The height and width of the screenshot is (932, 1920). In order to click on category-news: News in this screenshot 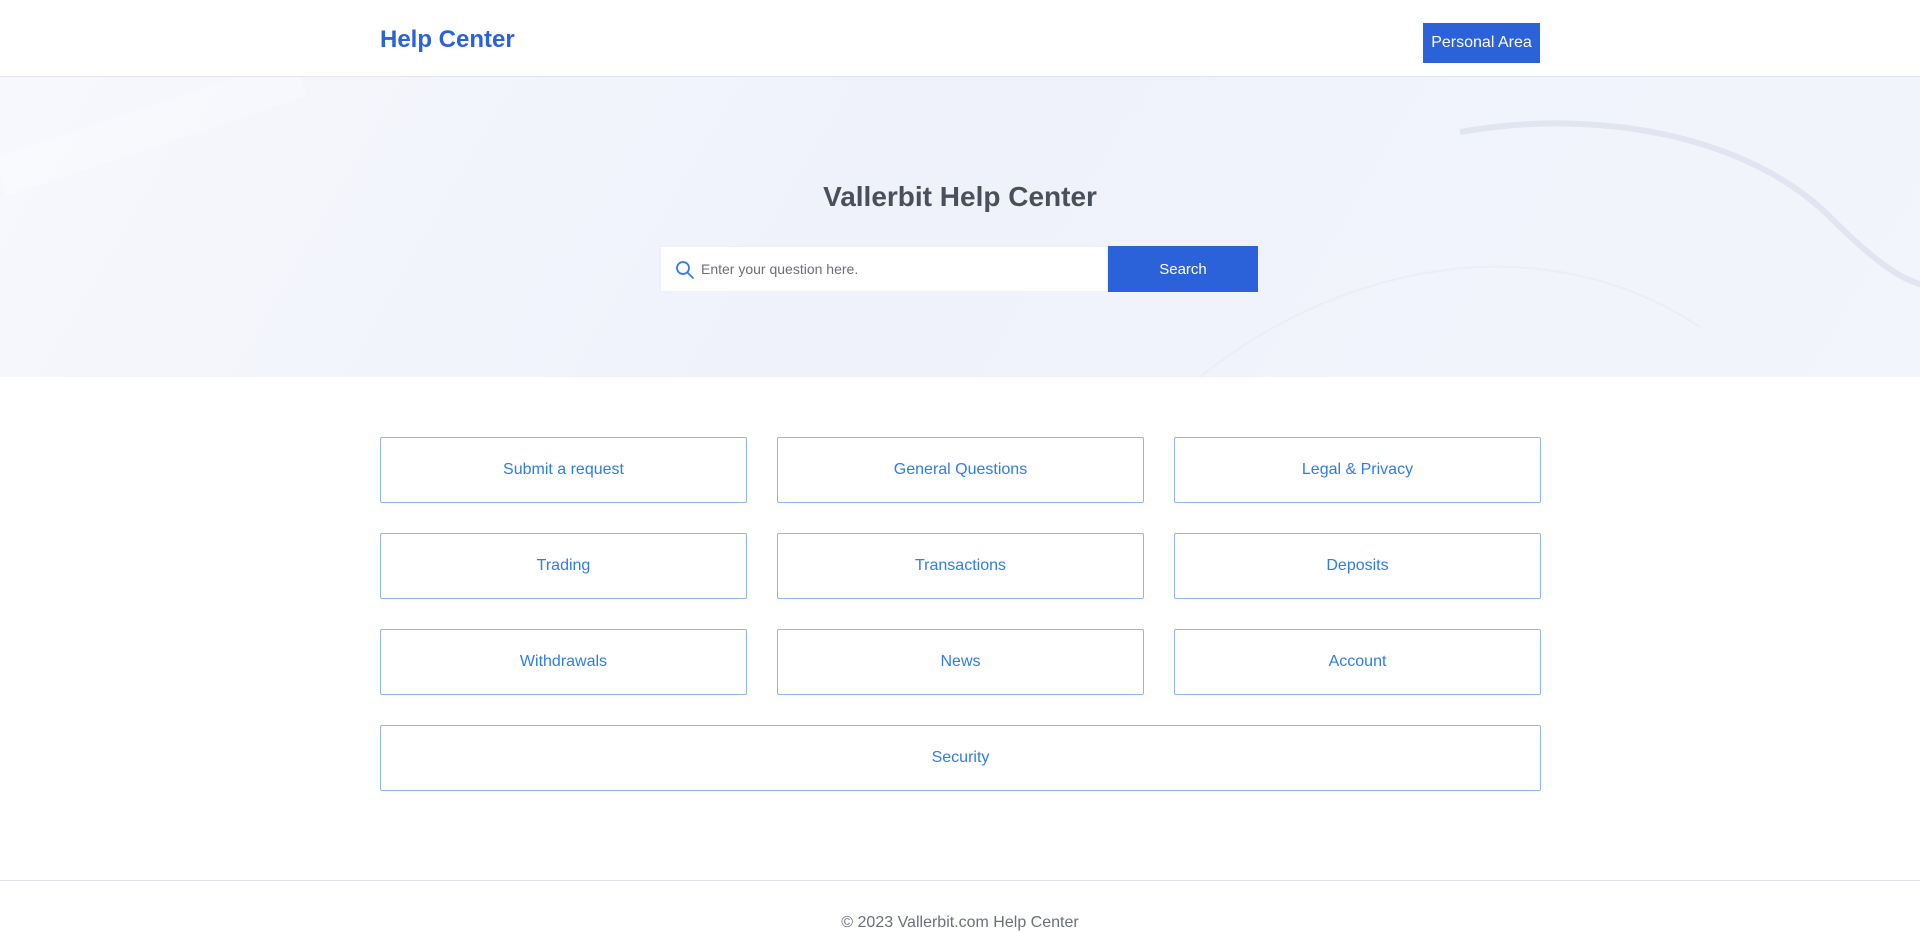, I will do `click(960, 662)`.